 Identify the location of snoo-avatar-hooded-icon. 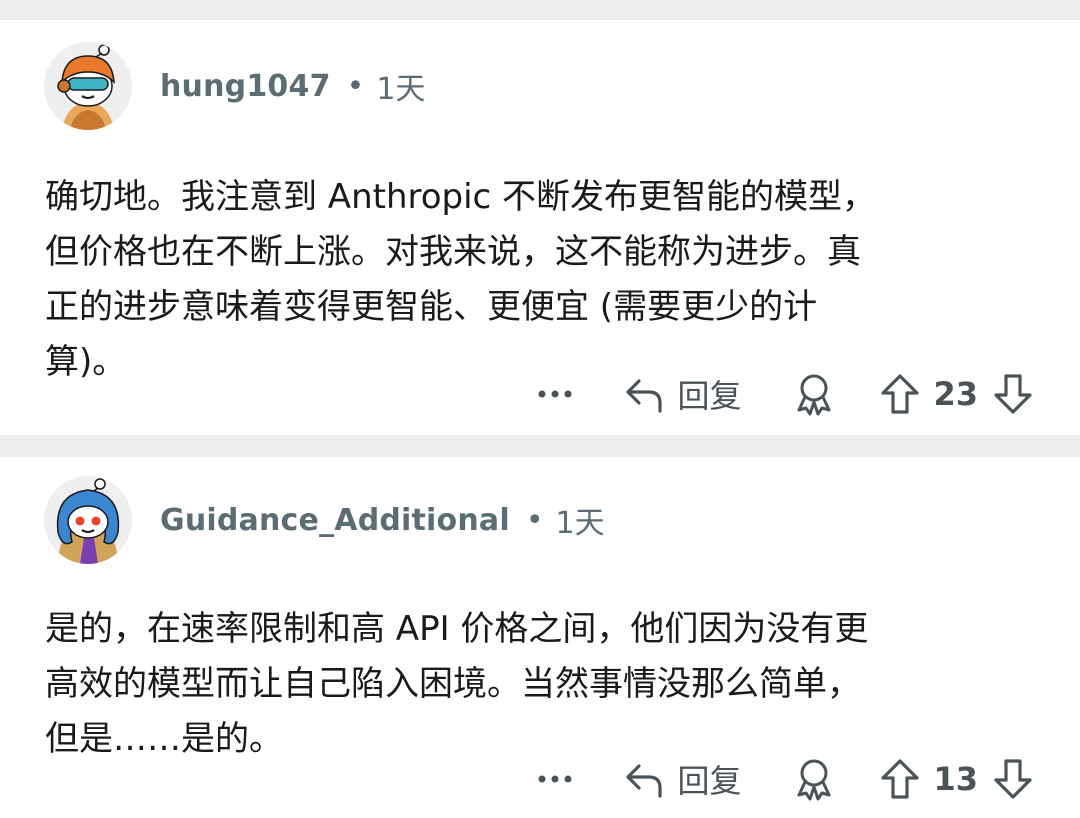
(88, 520).